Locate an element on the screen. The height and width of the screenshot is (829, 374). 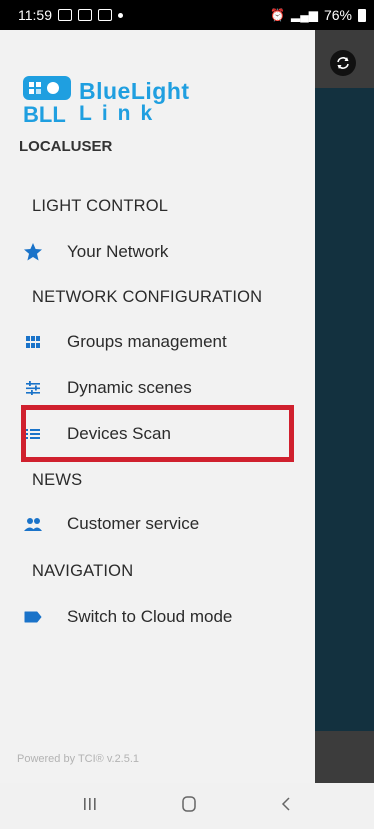
menu-item-switch-to-cloud: Switch to Cloud mode is located at coordinates (157, 617).